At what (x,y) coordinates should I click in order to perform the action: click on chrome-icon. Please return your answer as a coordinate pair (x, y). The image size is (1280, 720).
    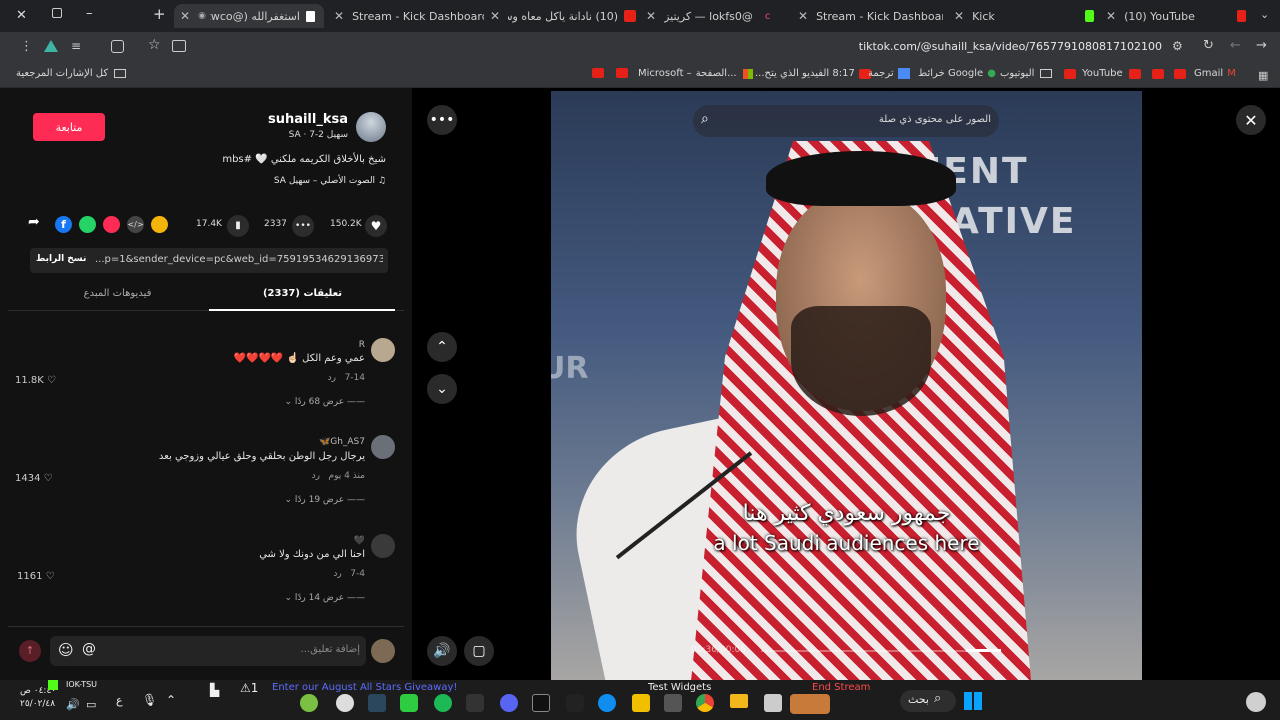
    Looking at the image, I should click on (705, 703).